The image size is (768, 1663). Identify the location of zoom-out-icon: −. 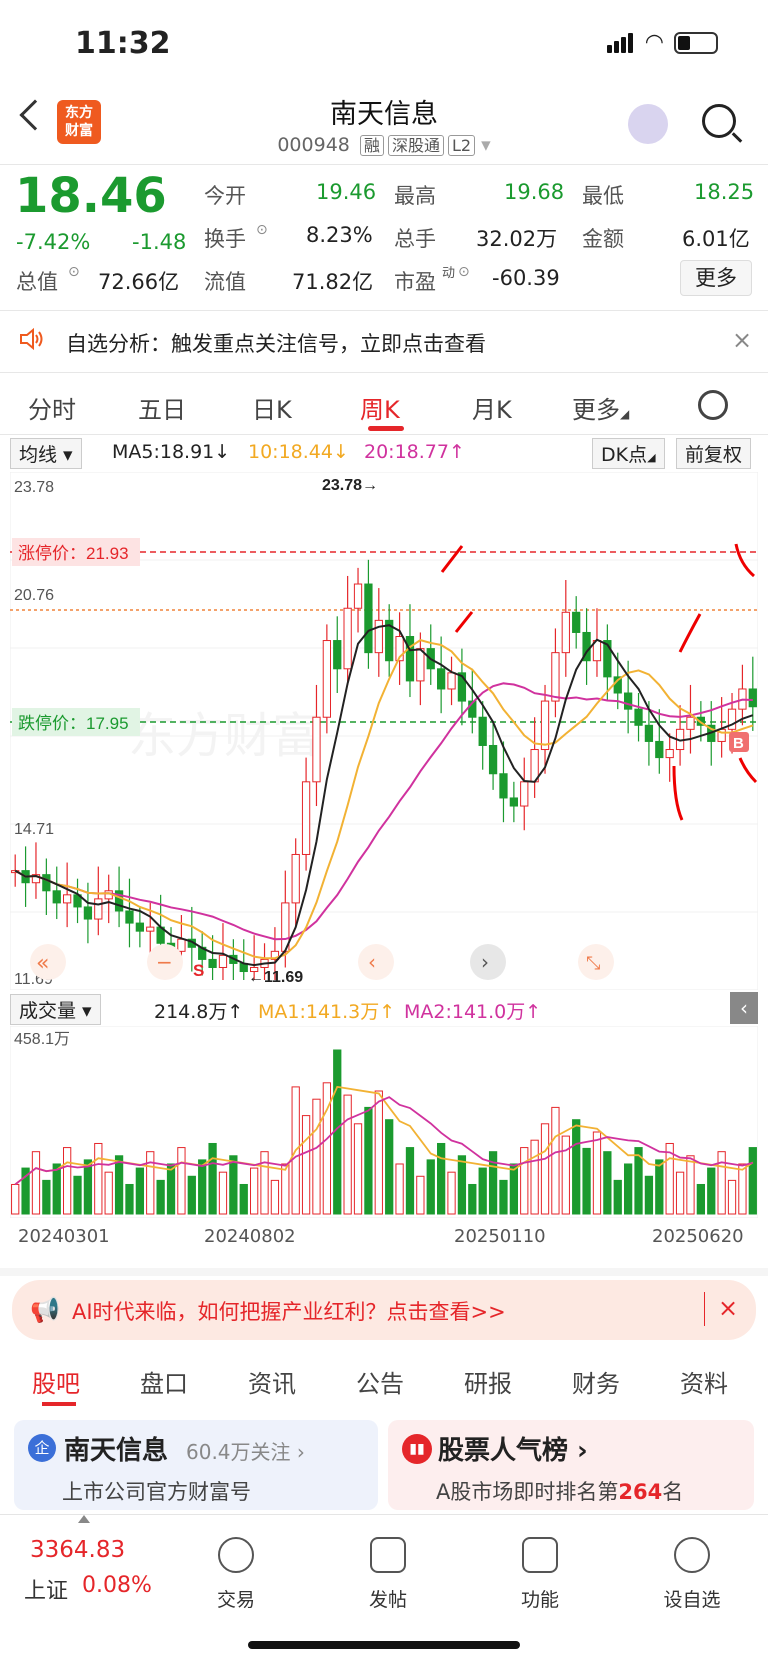
(164, 962).